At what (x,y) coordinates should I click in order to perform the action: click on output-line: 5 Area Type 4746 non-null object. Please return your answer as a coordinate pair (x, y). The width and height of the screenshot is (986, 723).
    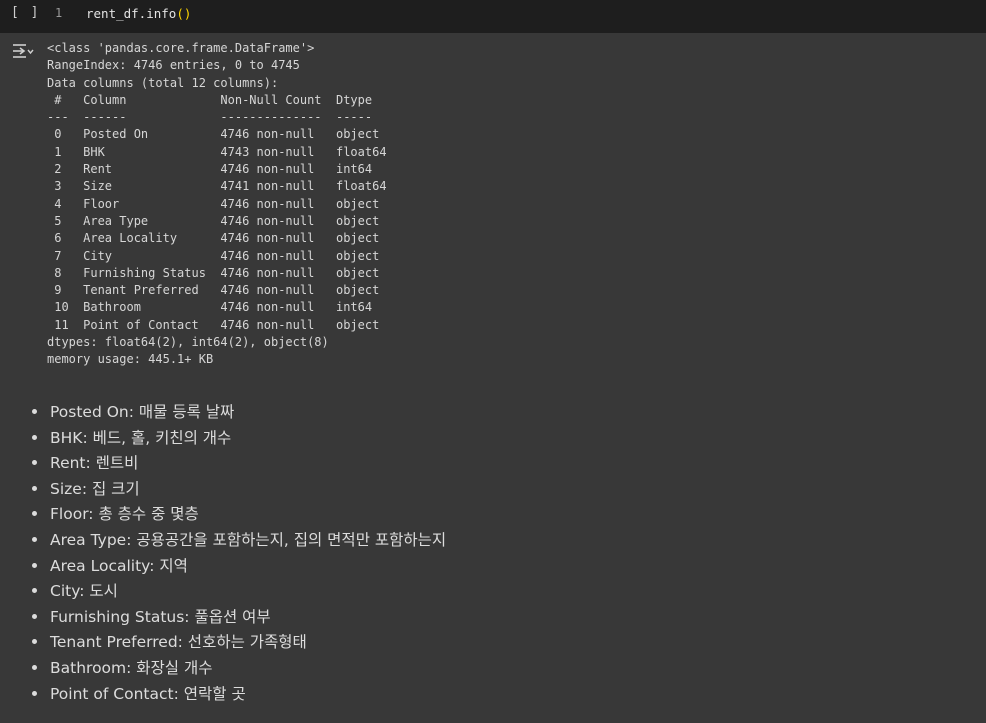
    Looking at the image, I should click on (217, 220).